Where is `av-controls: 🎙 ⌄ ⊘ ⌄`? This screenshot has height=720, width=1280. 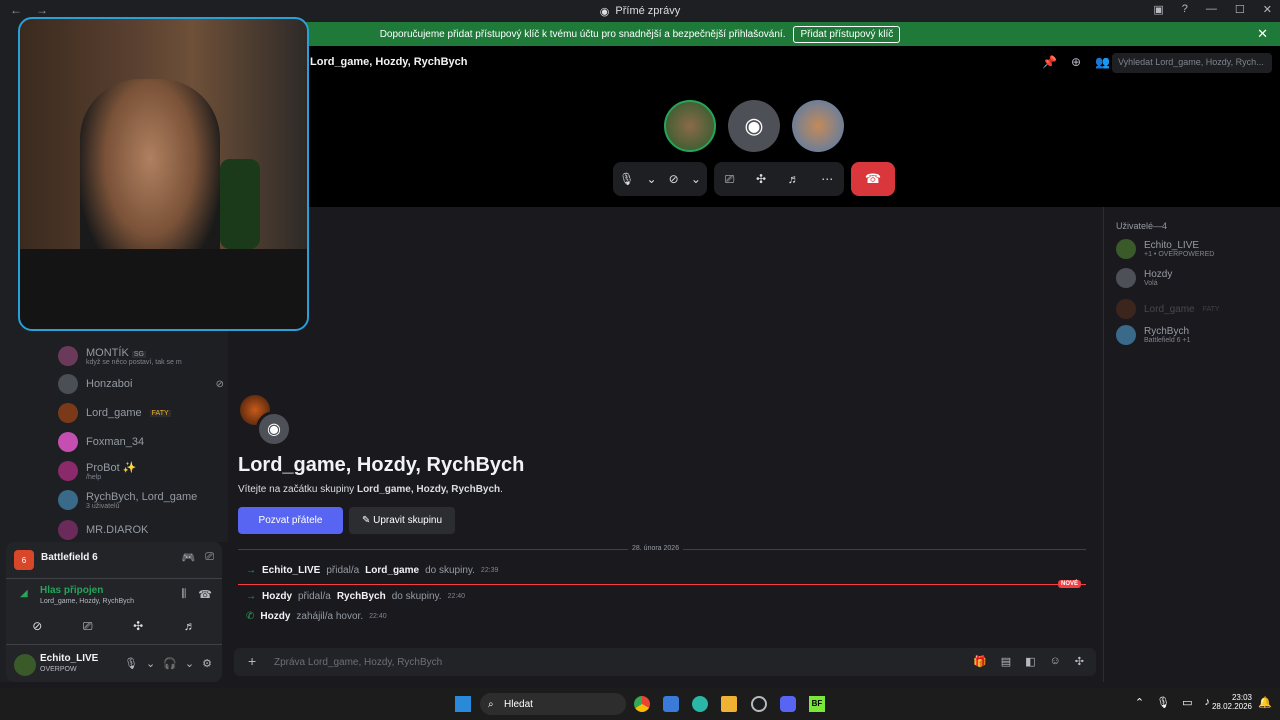
av-controls: 🎙 ⌄ ⊘ ⌄ is located at coordinates (660, 179).